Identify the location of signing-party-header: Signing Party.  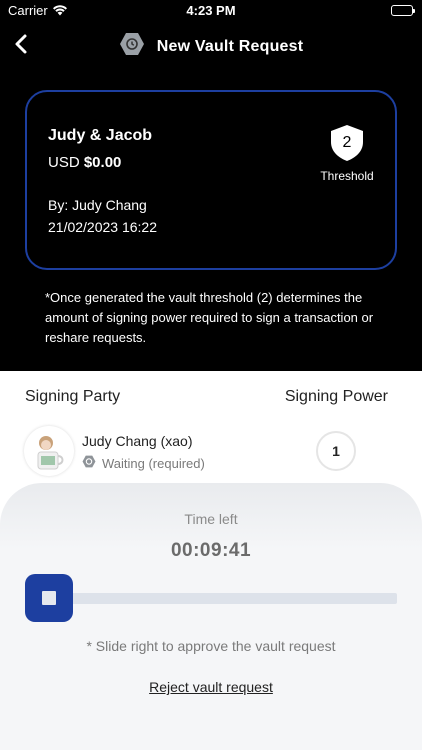
(73, 396).